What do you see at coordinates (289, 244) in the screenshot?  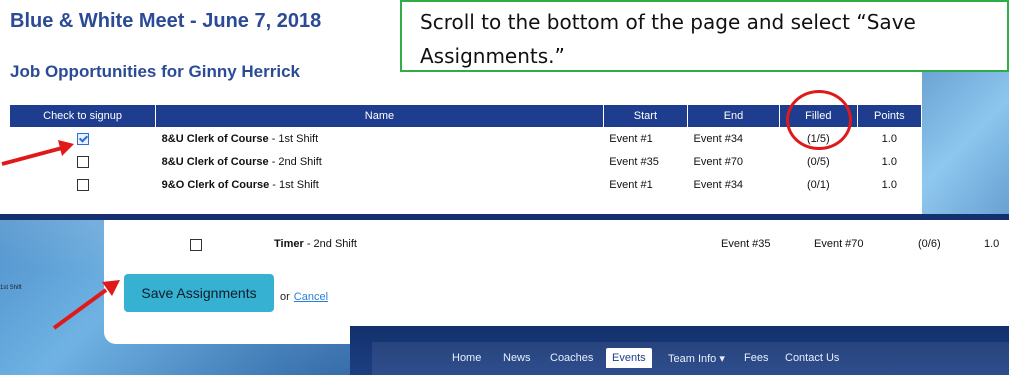 I see `job-role: Timer` at bounding box center [289, 244].